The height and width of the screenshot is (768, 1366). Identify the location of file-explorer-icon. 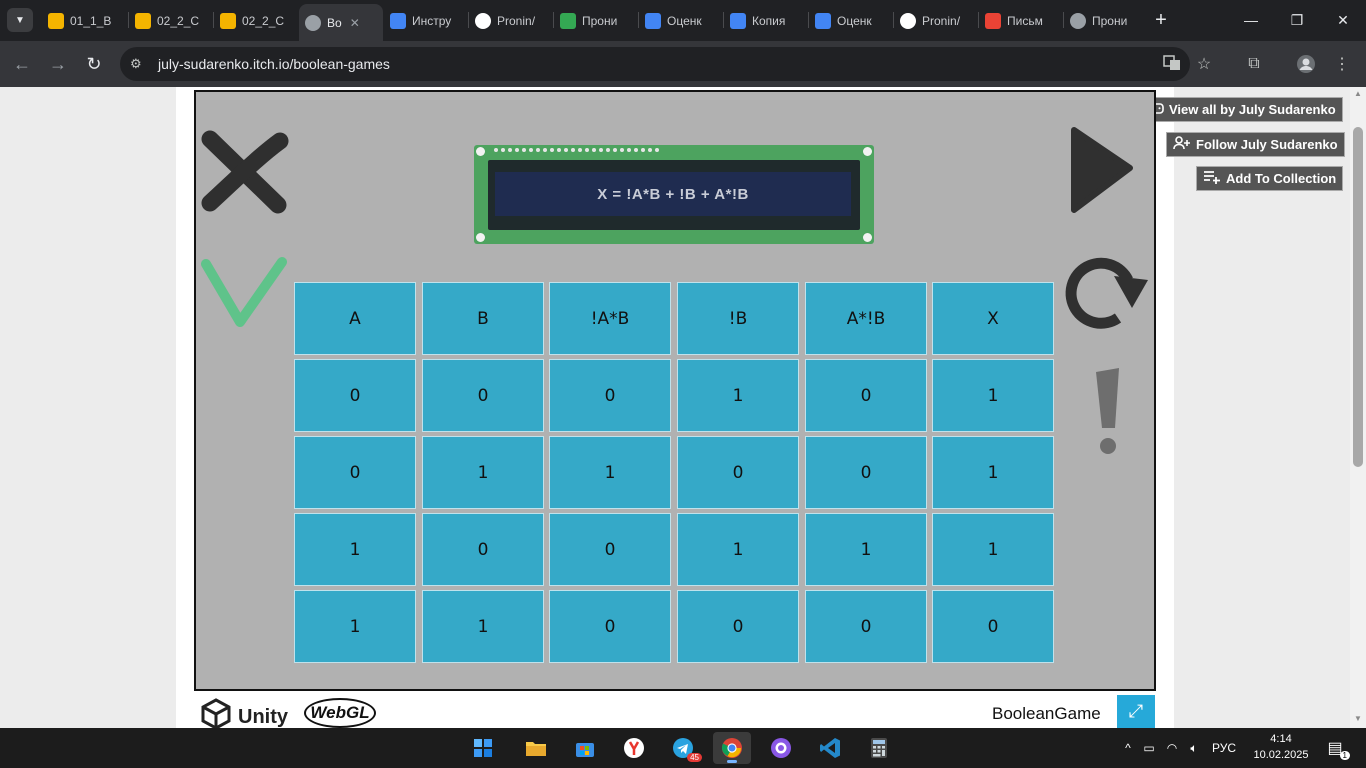
(536, 748).